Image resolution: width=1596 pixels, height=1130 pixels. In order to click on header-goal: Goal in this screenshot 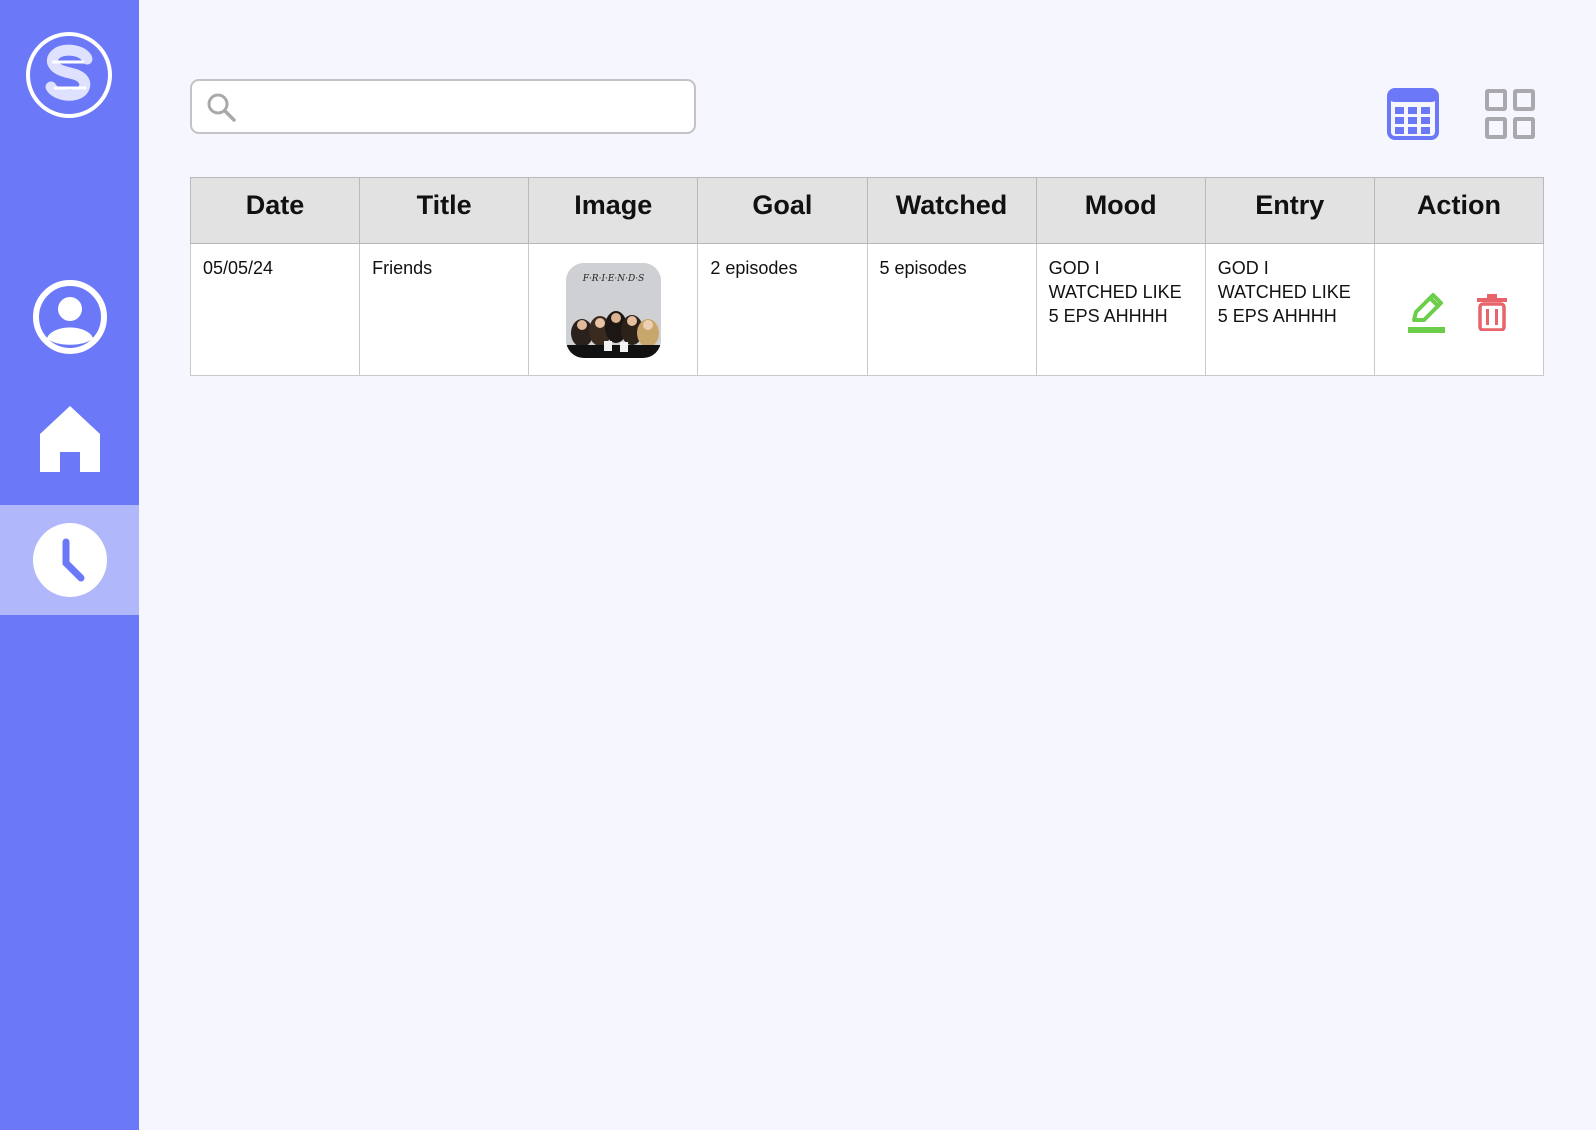, I will do `click(782, 210)`.